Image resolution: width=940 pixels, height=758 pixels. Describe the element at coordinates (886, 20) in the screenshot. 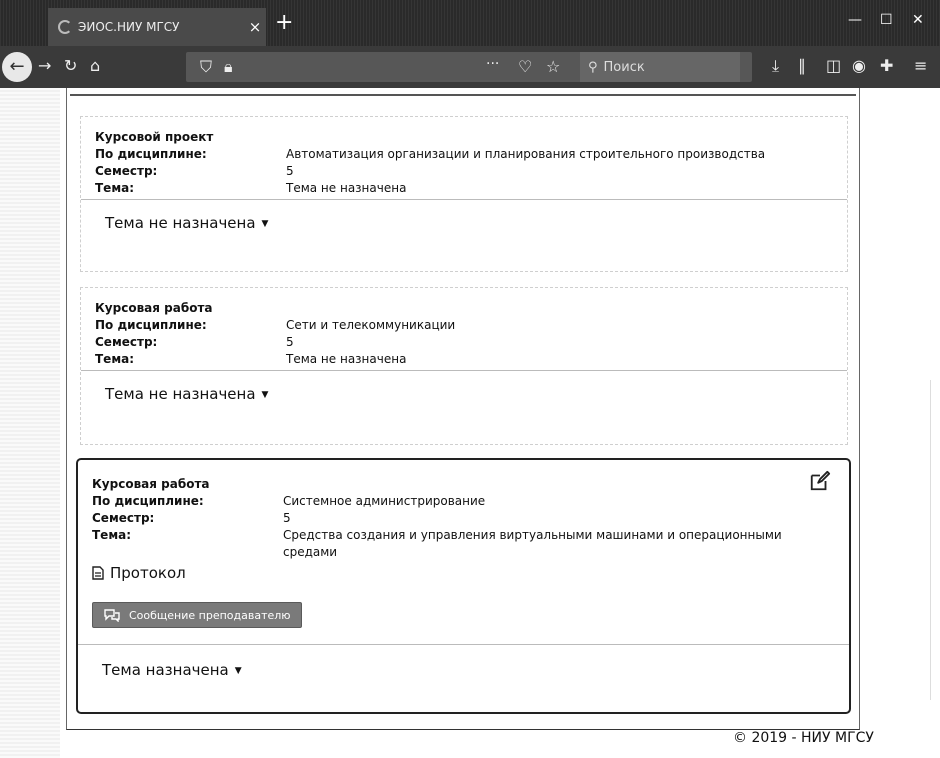

I see `maximize-icon: ☐` at that location.